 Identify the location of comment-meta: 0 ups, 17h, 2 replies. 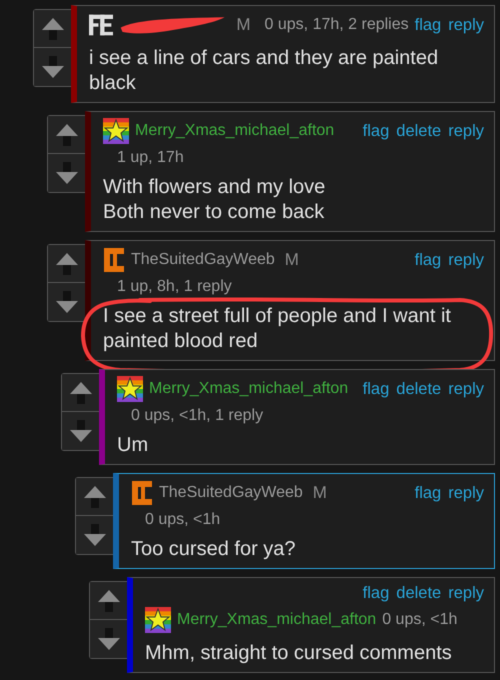
(336, 25).